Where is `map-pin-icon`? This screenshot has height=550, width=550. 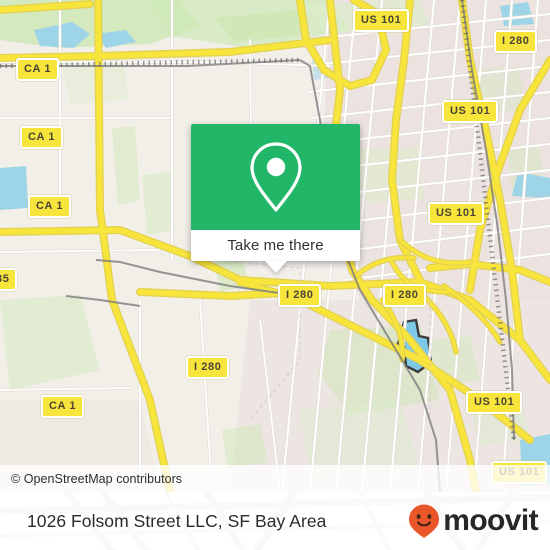 map-pin-icon is located at coordinates (275, 177).